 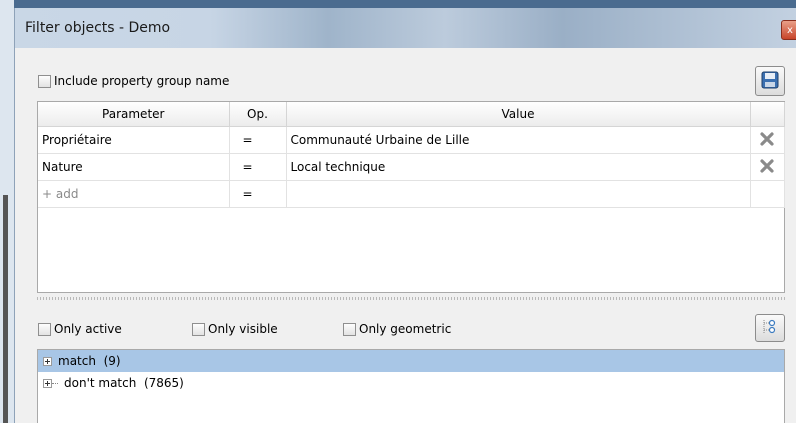 What do you see at coordinates (89, 361) in the screenshot?
I see `tree-item-label: match (9)` at bounding box center [89, 361].